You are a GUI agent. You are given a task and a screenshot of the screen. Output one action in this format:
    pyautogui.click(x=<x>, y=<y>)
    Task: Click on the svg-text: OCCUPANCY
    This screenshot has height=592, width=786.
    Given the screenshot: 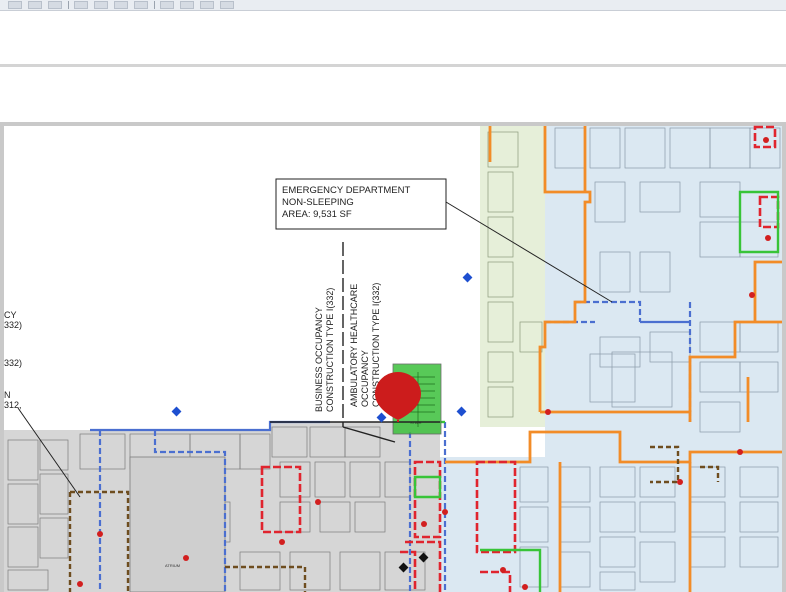 What is the action you would take?
    pyautogui.click(x=365, y=378)
    